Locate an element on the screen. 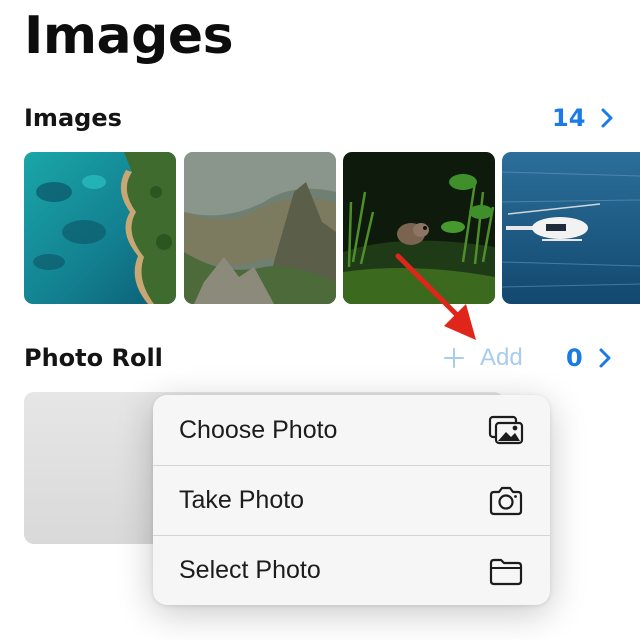  folder-icon is located at coordinates (506, 571).